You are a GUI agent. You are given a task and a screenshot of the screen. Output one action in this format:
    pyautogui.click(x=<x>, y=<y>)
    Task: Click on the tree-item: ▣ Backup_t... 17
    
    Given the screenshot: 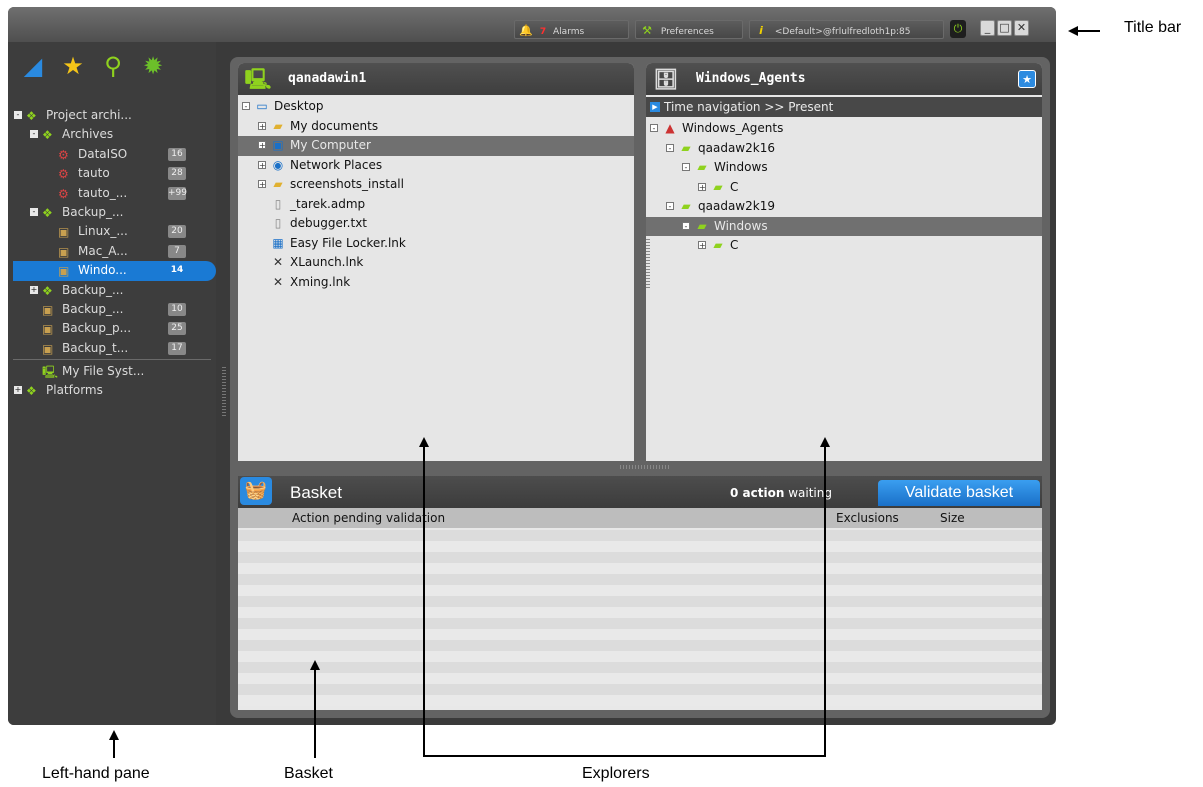 What is the action you would take?
    pyautogui.click(x=112, y=348)
    